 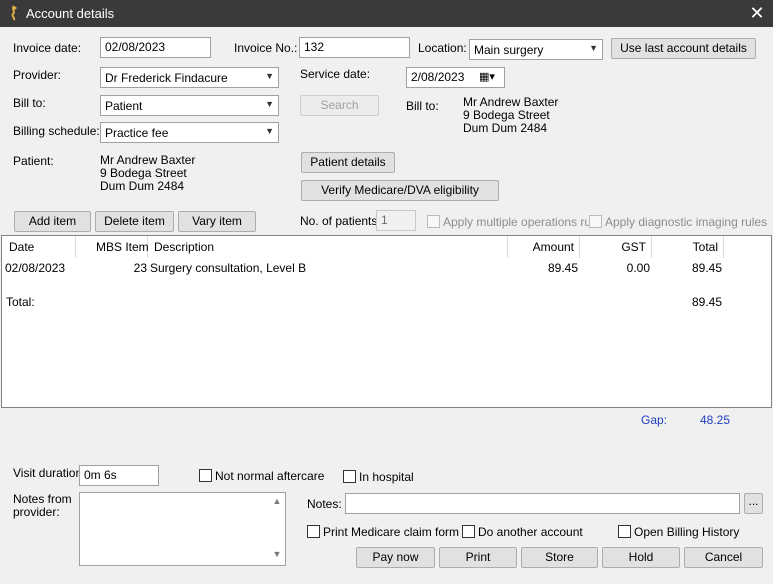 What do you see at coordinates (354, 47) in the screenshot?
I see `invoice-no-input: 132` at bounding box center [354, 47].